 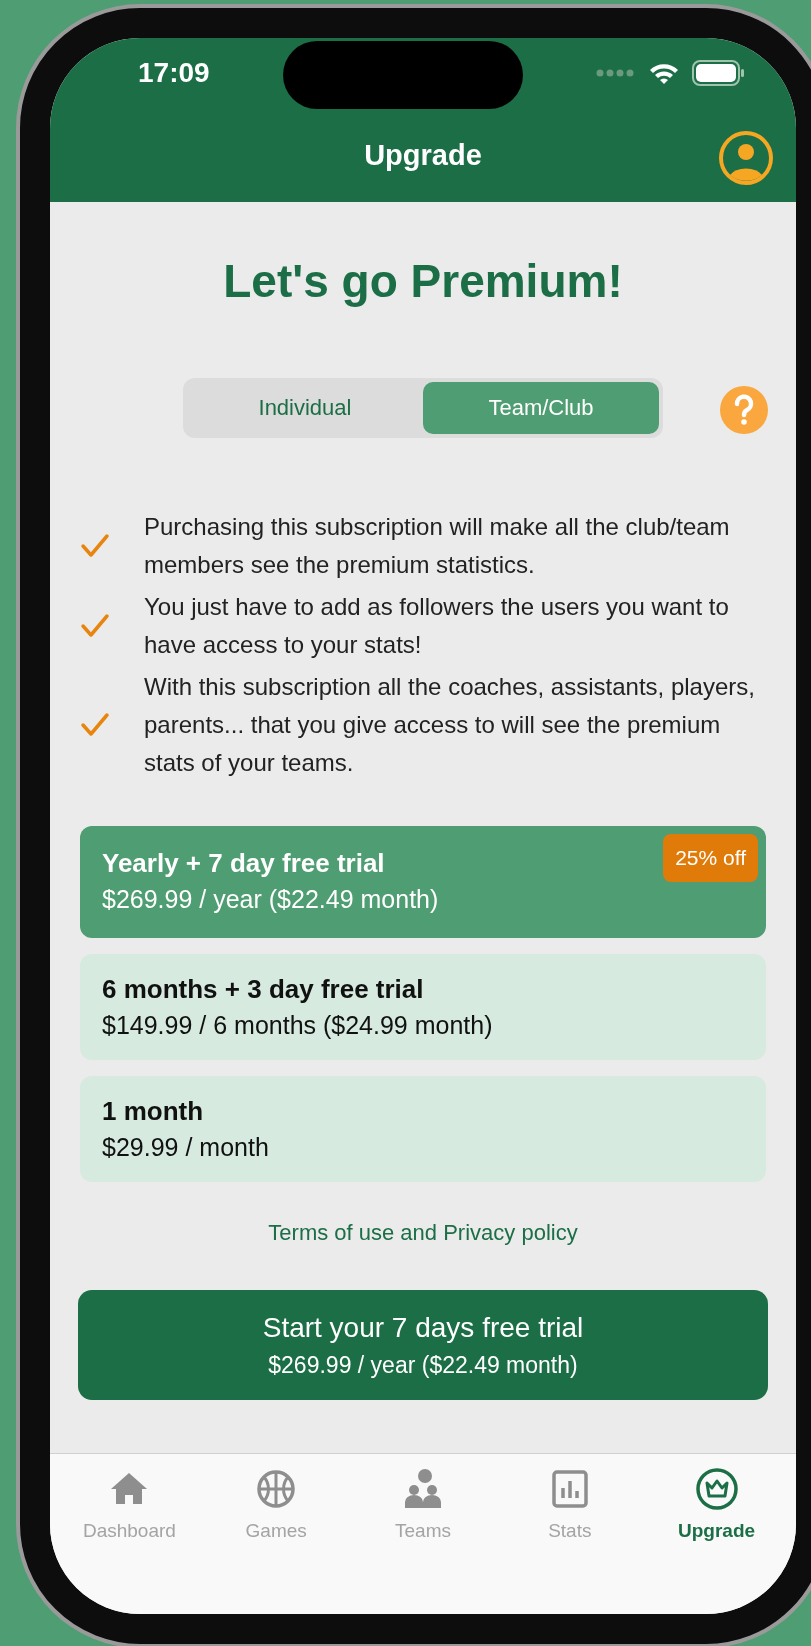 I want to click on terms-link: Terms of use and Privacy policy, so click(x=423, y=1233).